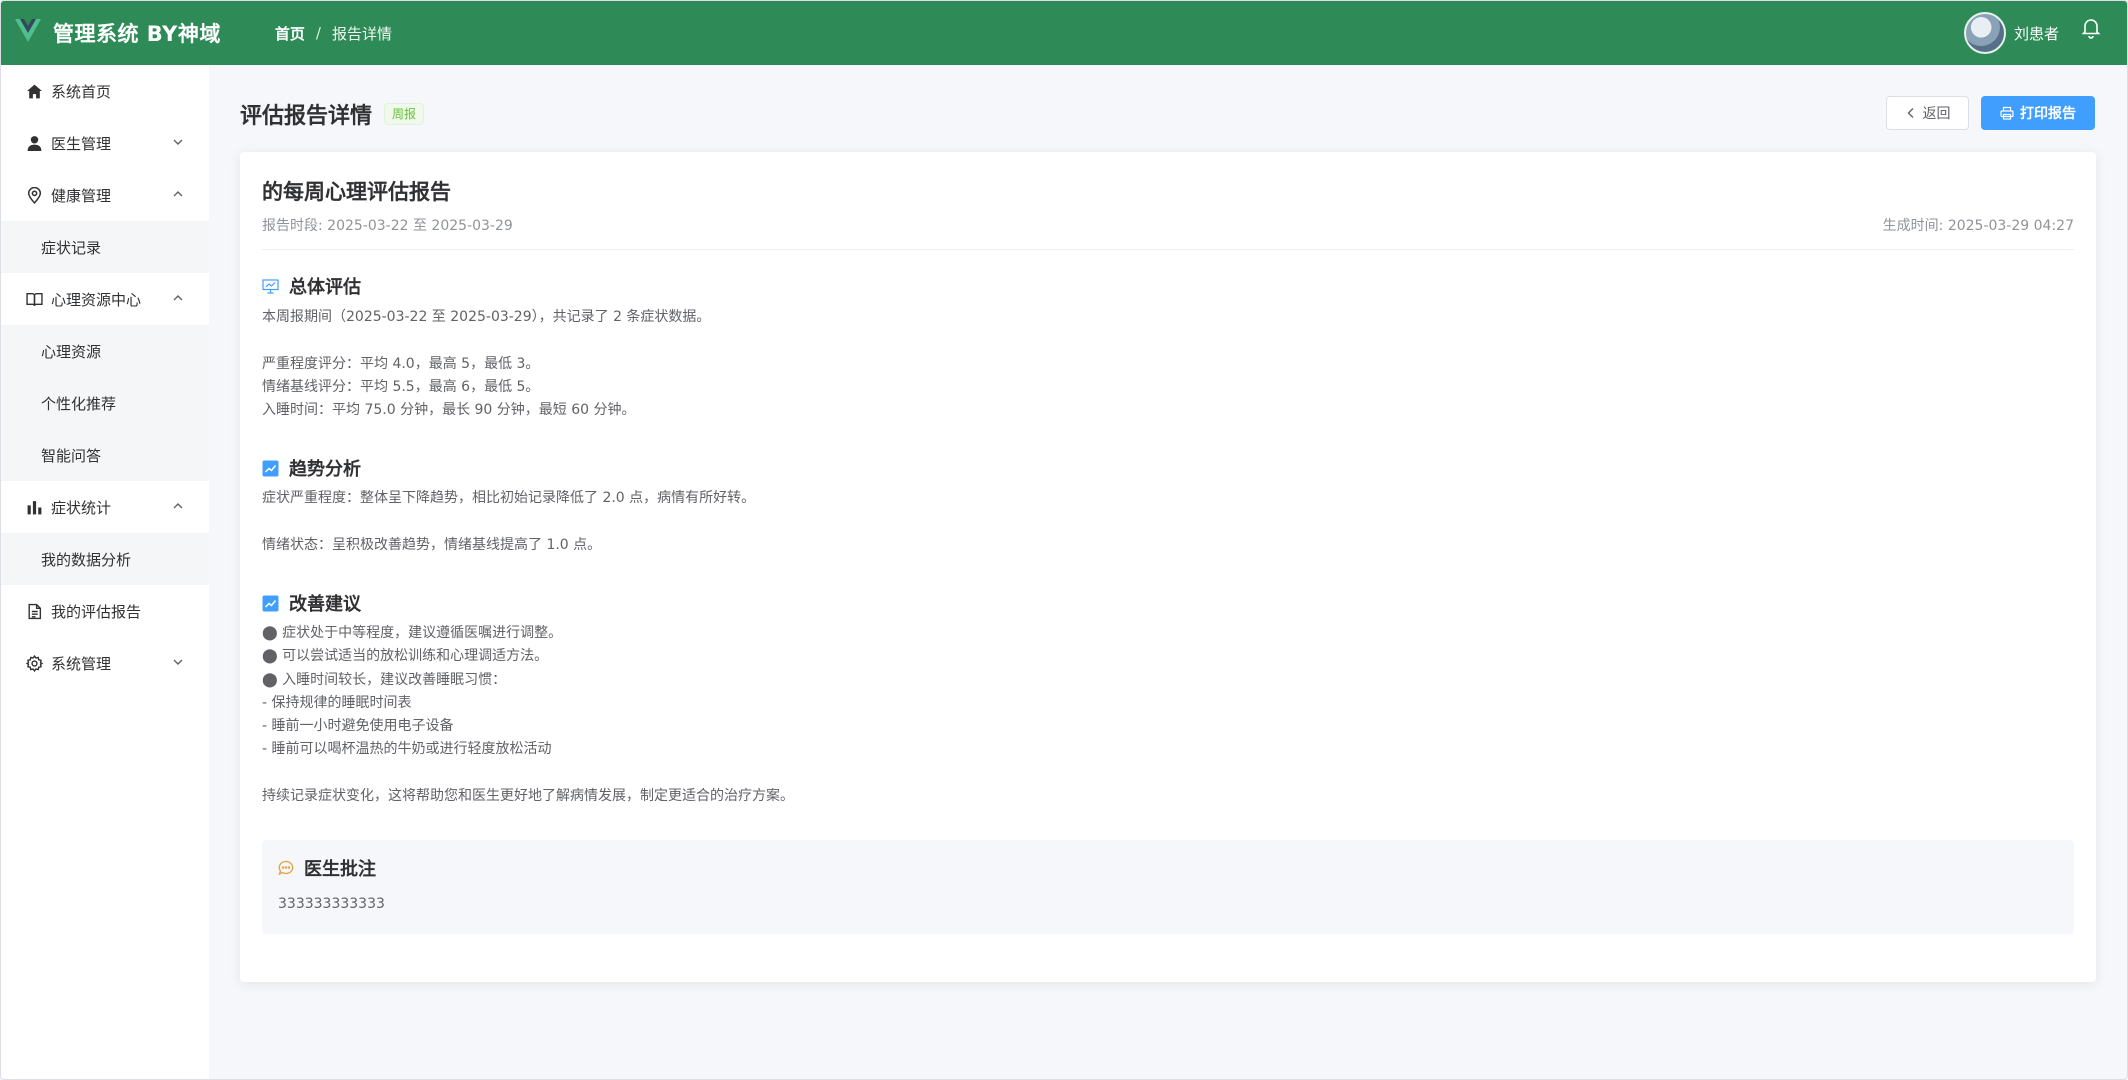 The width and height of the screenshot is (2128, 1080). What do you see at coordinates (1978, 226) in the screenshot?
I see `generated-time: 生成时间: 2025-03-29 04:27` at bounding box center [1978, 226].